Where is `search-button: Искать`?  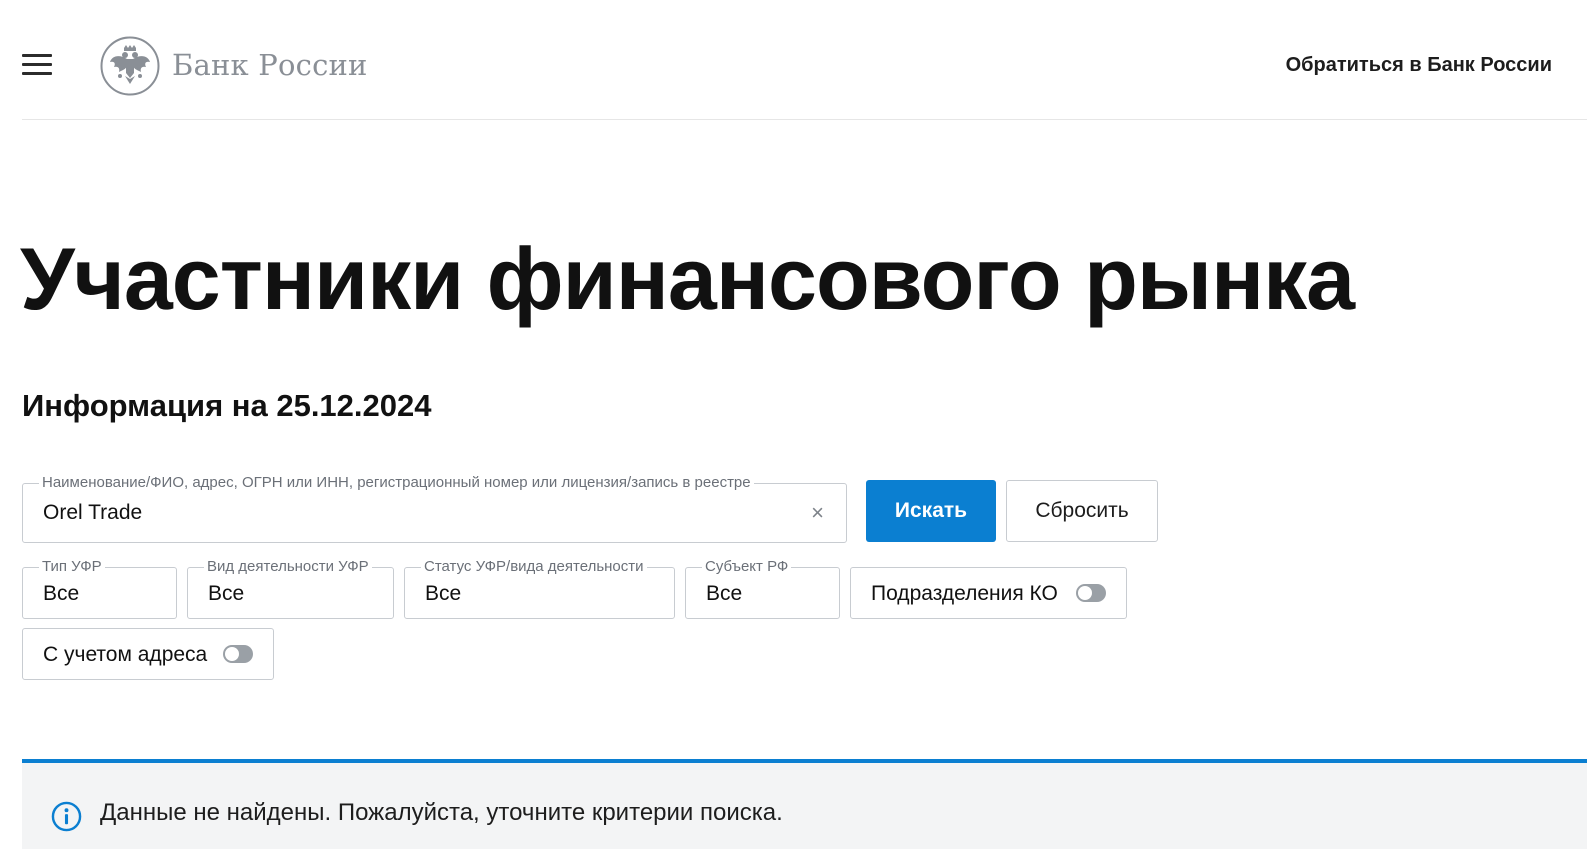 search-button: Искать is located at coordinates (931, 511).